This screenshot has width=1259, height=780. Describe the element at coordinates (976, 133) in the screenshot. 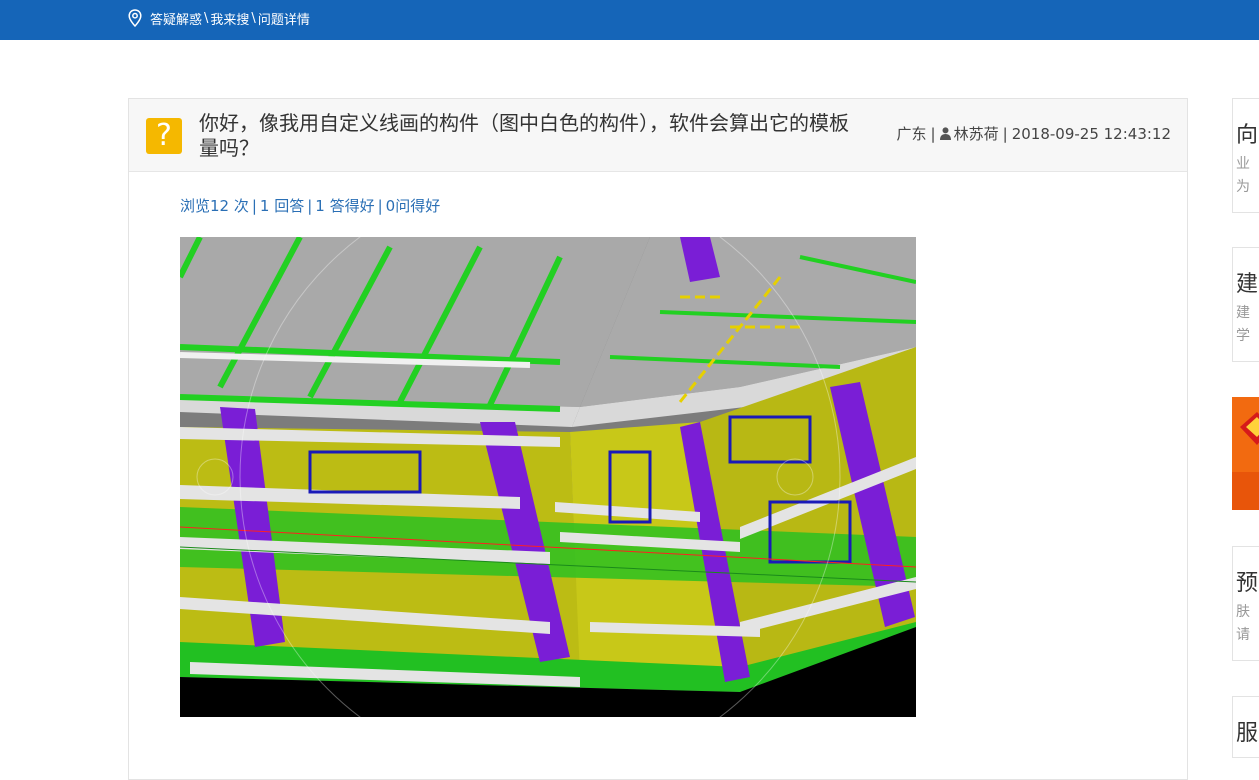

I see `question-author: 林苏荷` at that location.